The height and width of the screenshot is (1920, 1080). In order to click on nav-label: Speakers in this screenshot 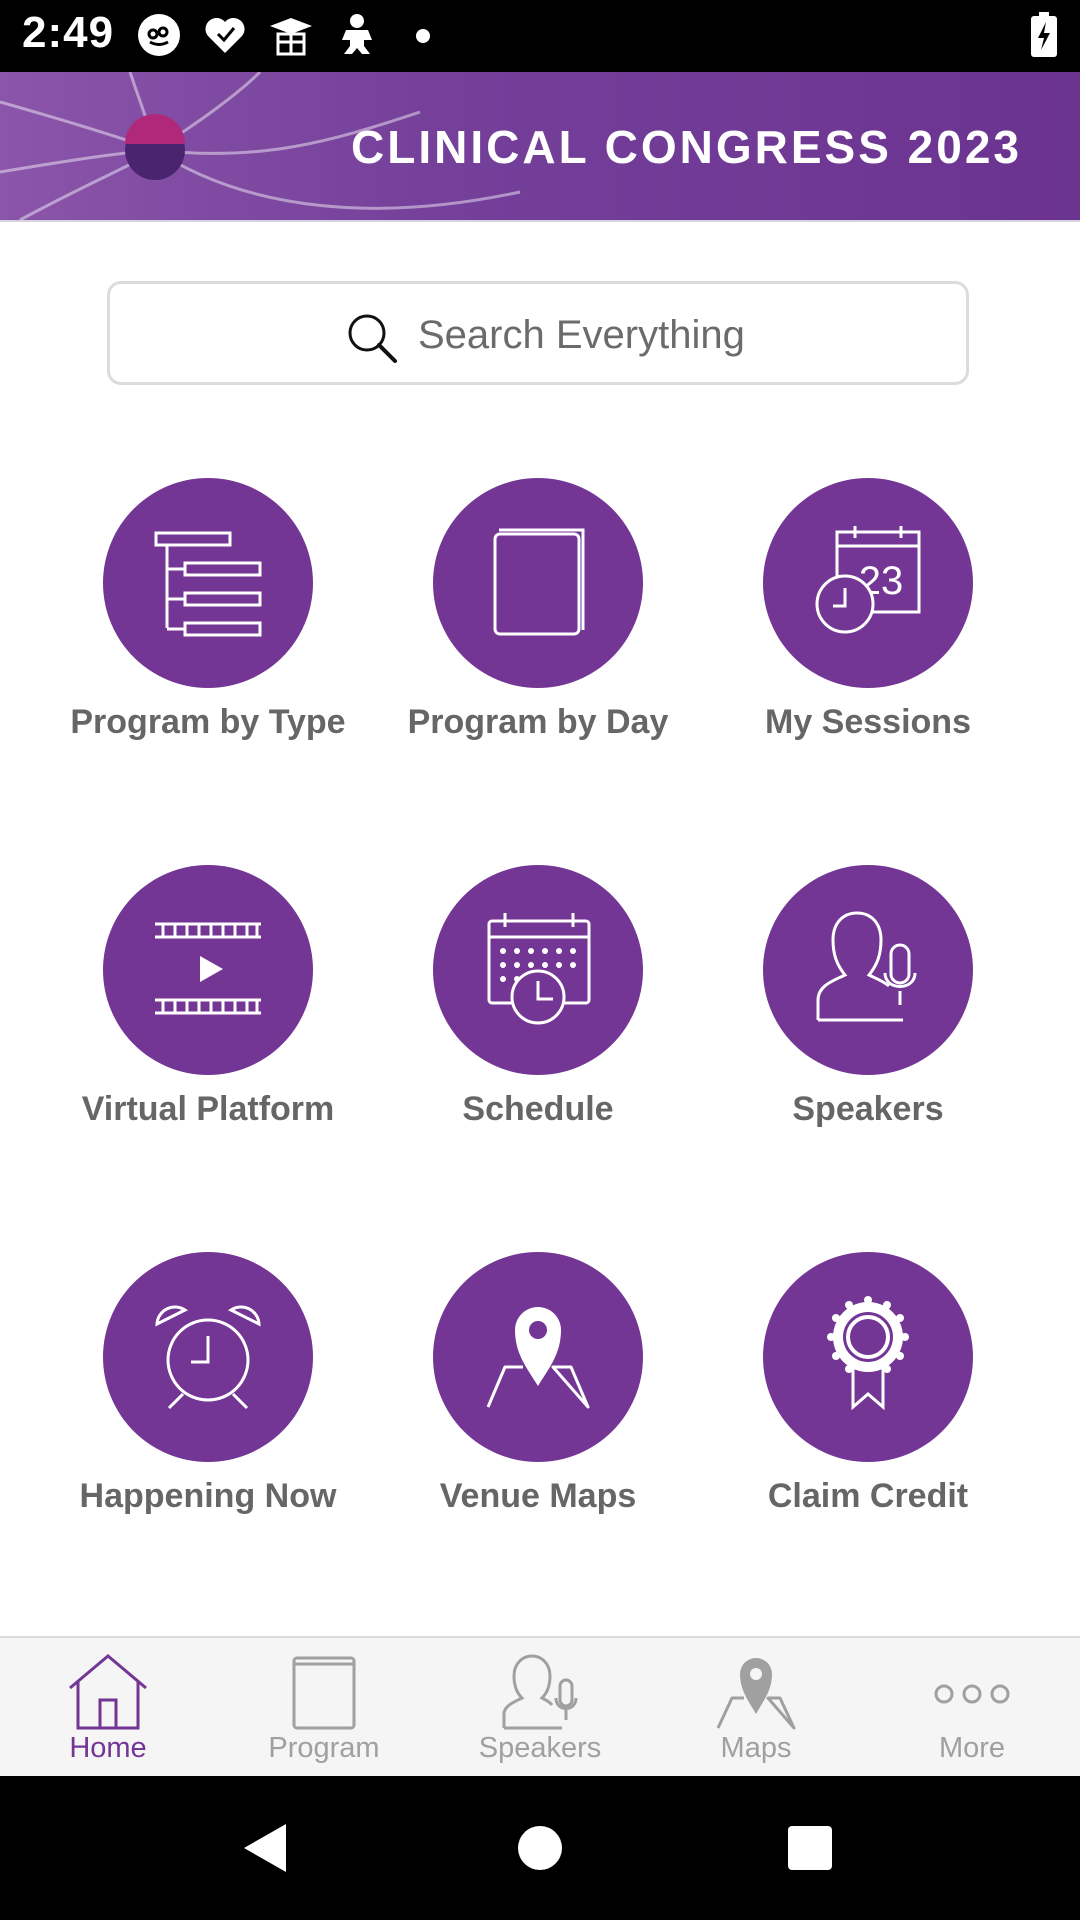, I will do `click(540, 1748)`.